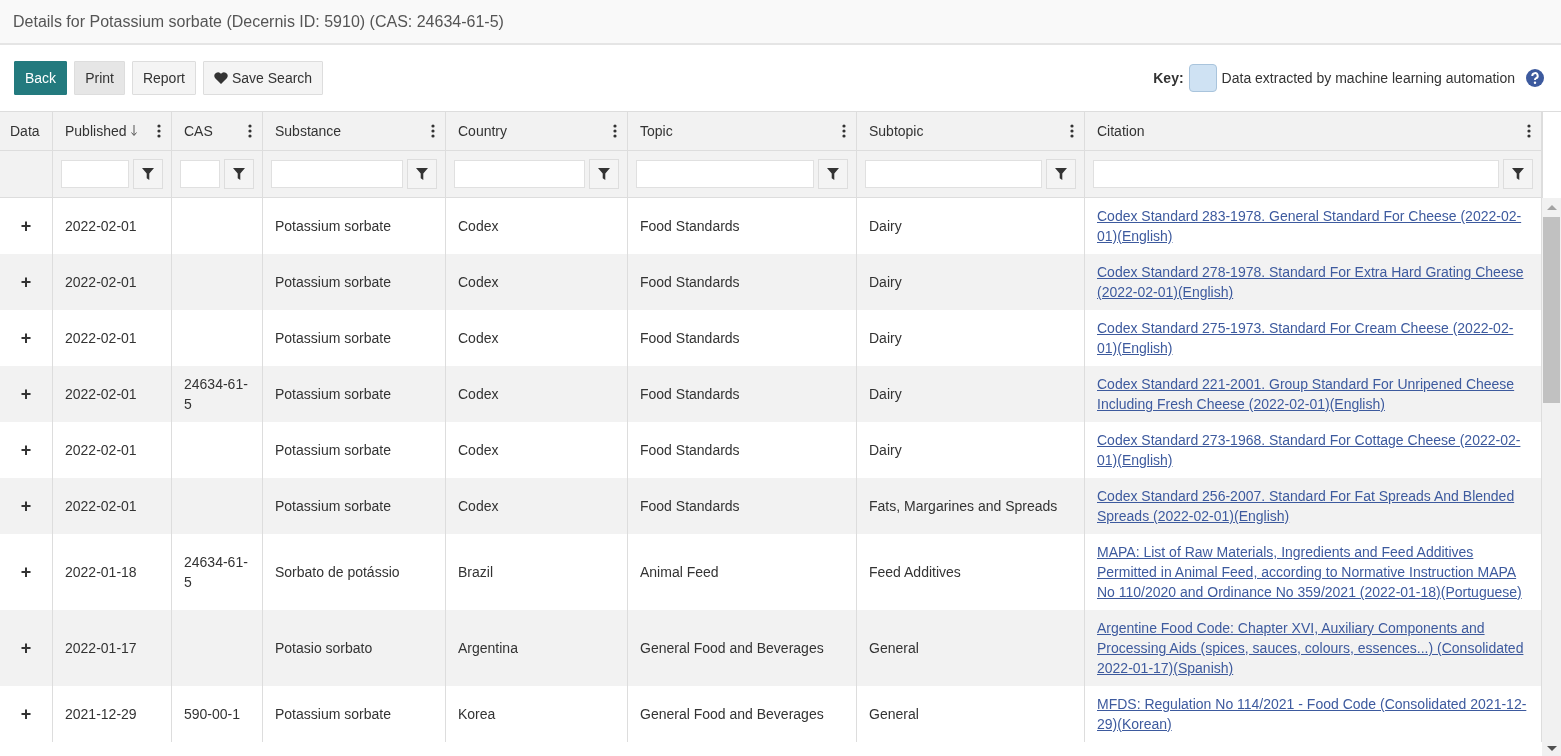  What do you see at coordinates (163, 78) in the screenshot?
I see `toolbar-button: Report` at bounding box center [163, 78].